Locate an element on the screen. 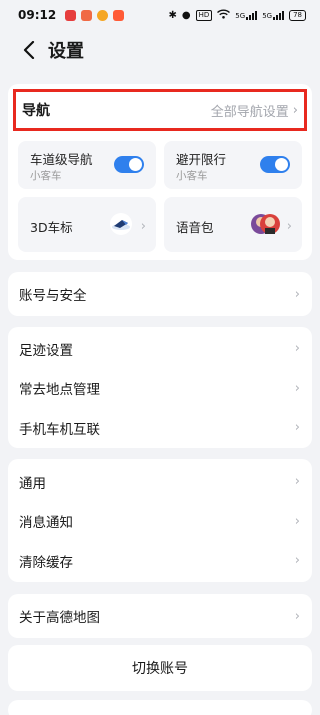 This screenshot has width=320, height=715. status-right: ✱ ● HD 5G 5G 78 is located at coordinates (237, 15).